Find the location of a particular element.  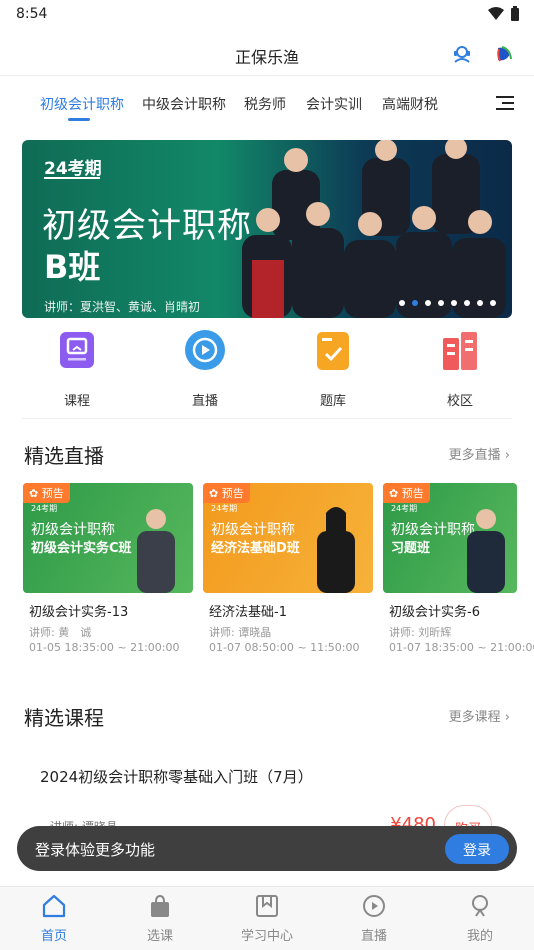

more-live-link: 更多直播 › is located at coordinates (479, 453).